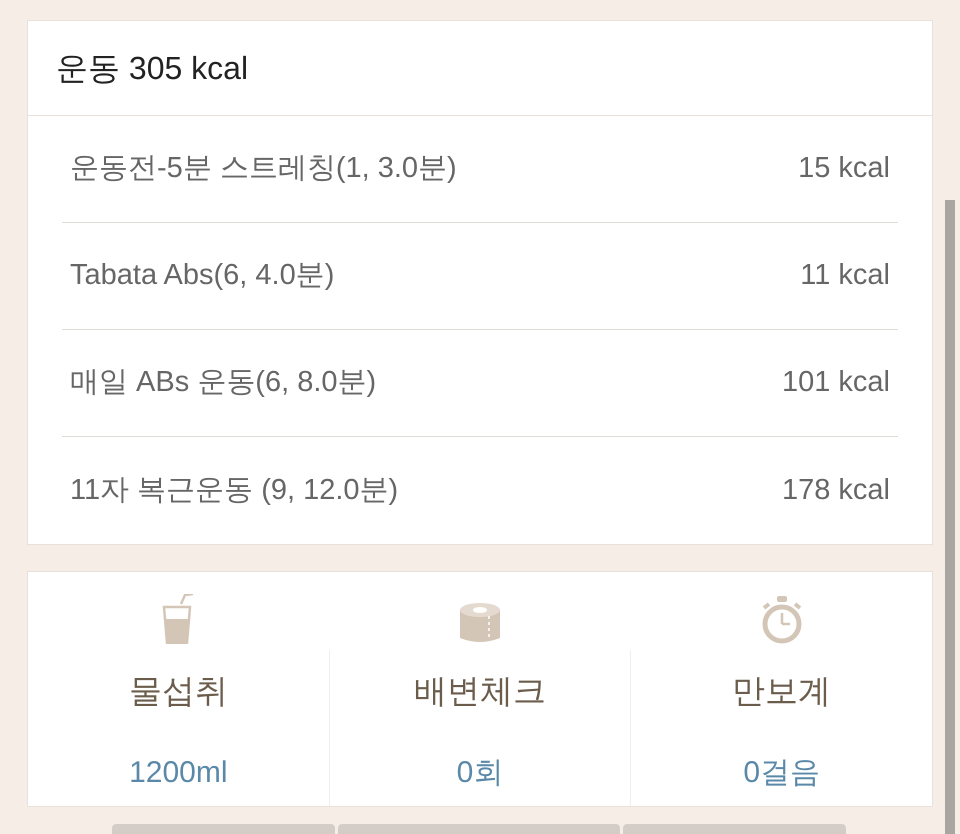 The height and width of the screenshot is (834, 960). Describe the element at coordinates (152, 68) in the screenshot. I see `card-title: 운동 305 kcal` at that location.